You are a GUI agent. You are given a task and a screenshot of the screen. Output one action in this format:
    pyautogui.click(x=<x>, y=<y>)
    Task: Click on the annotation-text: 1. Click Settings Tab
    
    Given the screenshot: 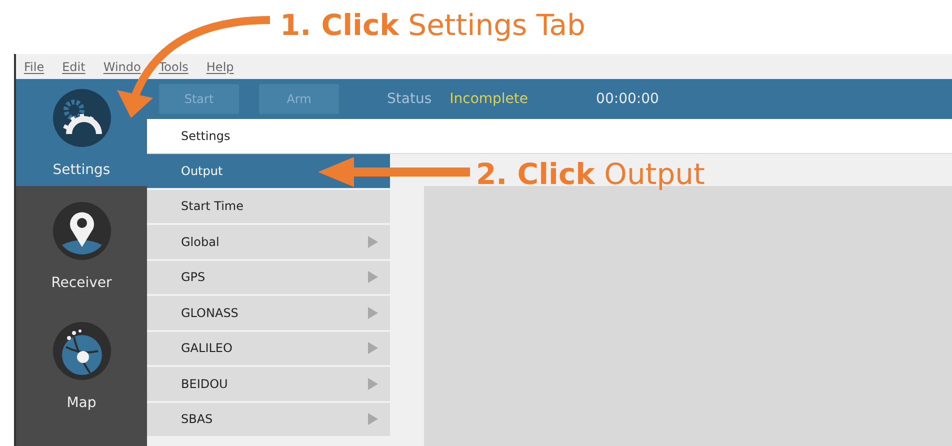 What is the action you would take?
    pyautogui.click(x=433, y=25)
    